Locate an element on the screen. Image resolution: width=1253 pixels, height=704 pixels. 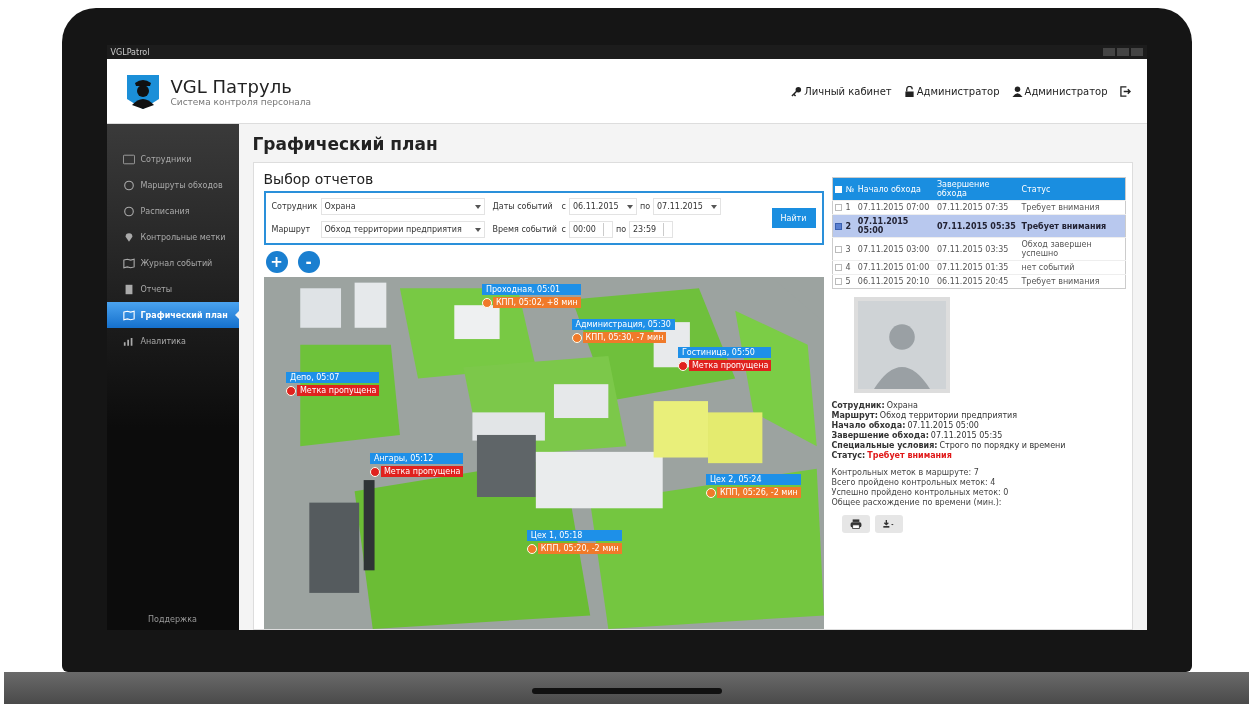
table-row: 4 07.11.2015 01:00 07.11.2015 01:35 нет событий is located at coordinates (978, 267).